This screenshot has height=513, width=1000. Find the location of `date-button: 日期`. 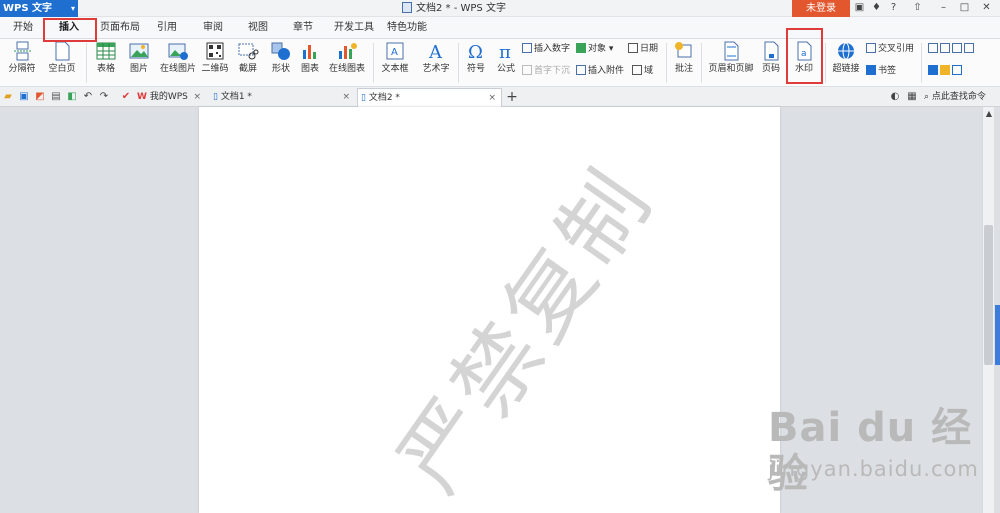

date-button: 日期 is located at coordinates (643, 49).